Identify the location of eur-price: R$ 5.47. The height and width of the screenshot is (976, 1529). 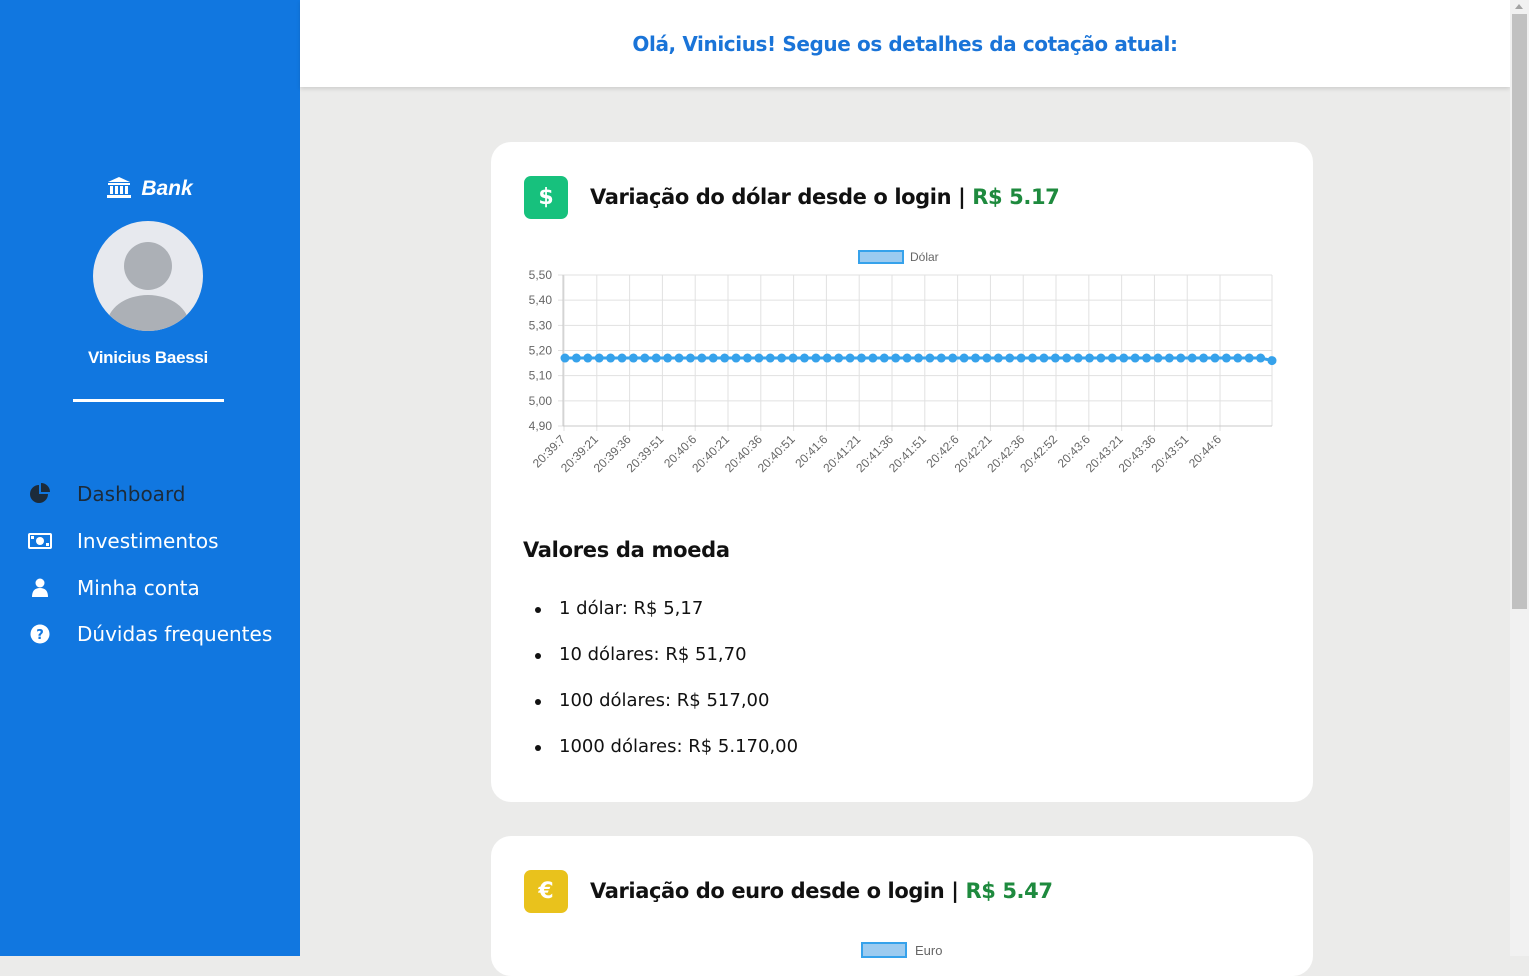
(1009, 891).